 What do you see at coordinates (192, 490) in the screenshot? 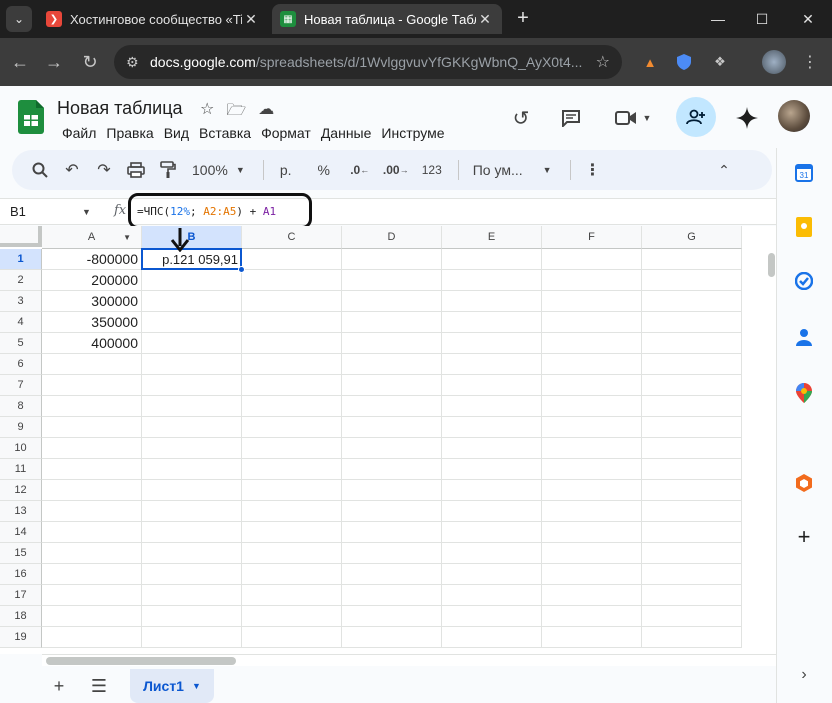
I see `cell-b12` at bounding box center [192, 490].